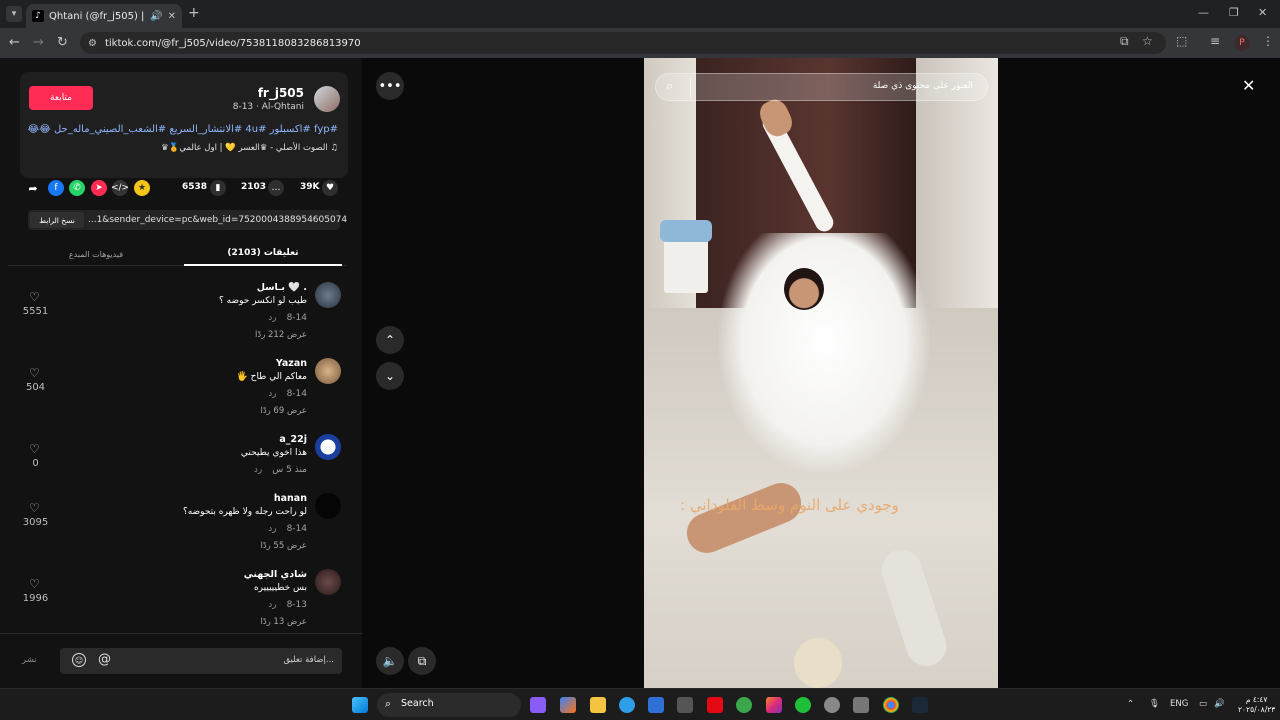 The width and height of the screenshot is (1280, 720). I want to click on commenter-name: بـاسل 🤍 ., so click(282, 287).